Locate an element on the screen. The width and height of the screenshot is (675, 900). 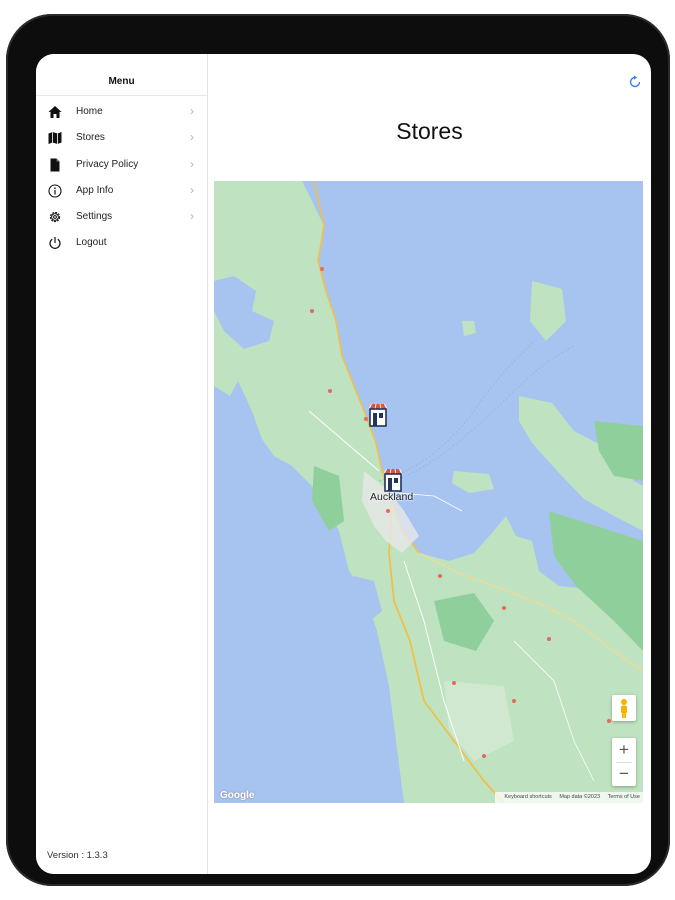
google-logo: Google is located at coordinates (237, 795).